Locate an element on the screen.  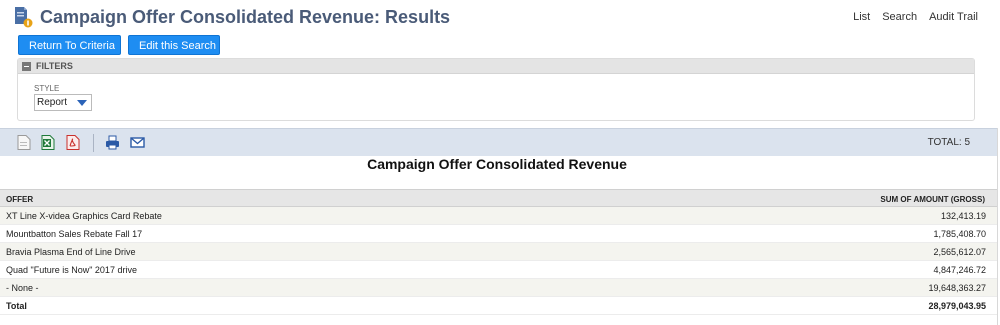
column-header-amount: SUM OF AMOUNT (GROSS) is located at coordinates (932, 199).